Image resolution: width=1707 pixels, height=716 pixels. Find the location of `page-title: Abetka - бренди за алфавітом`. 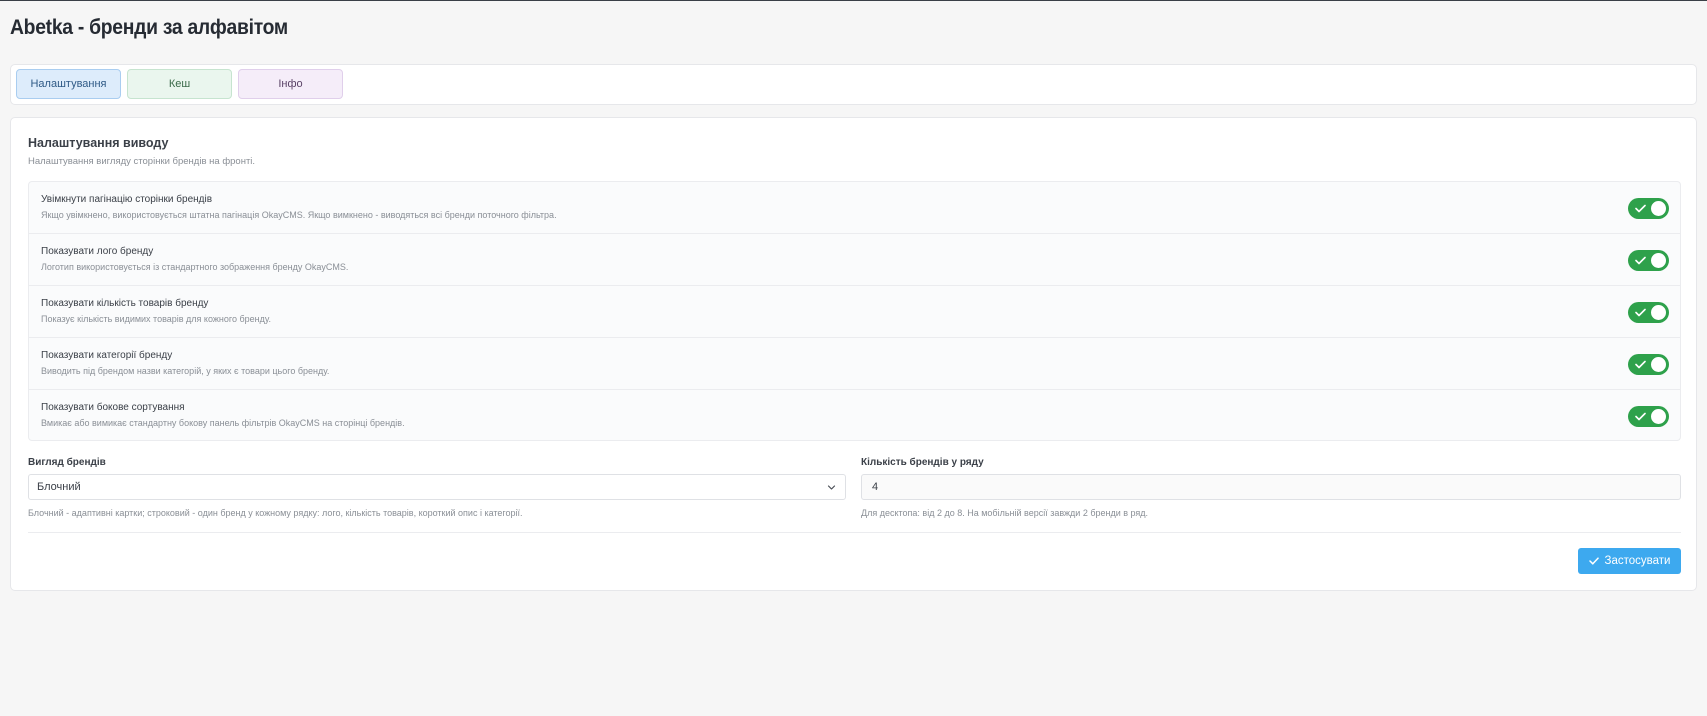

page-title: Abetka - бренди за алфавітом is located at coordinates (149, 27).